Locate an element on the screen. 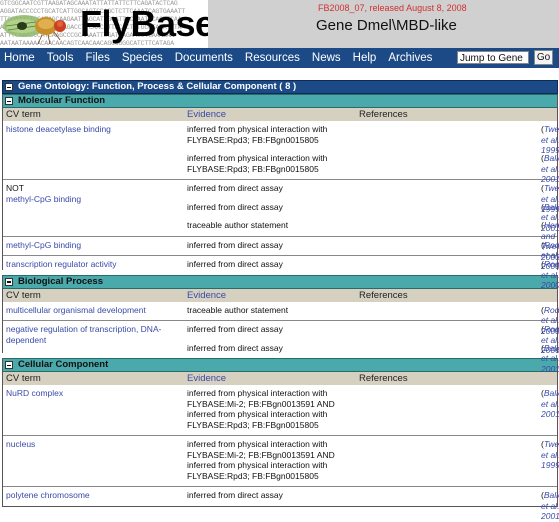 The image size is (559, 522). cv-term-link: multicellular organismal development is located at coordinates (91, 310).